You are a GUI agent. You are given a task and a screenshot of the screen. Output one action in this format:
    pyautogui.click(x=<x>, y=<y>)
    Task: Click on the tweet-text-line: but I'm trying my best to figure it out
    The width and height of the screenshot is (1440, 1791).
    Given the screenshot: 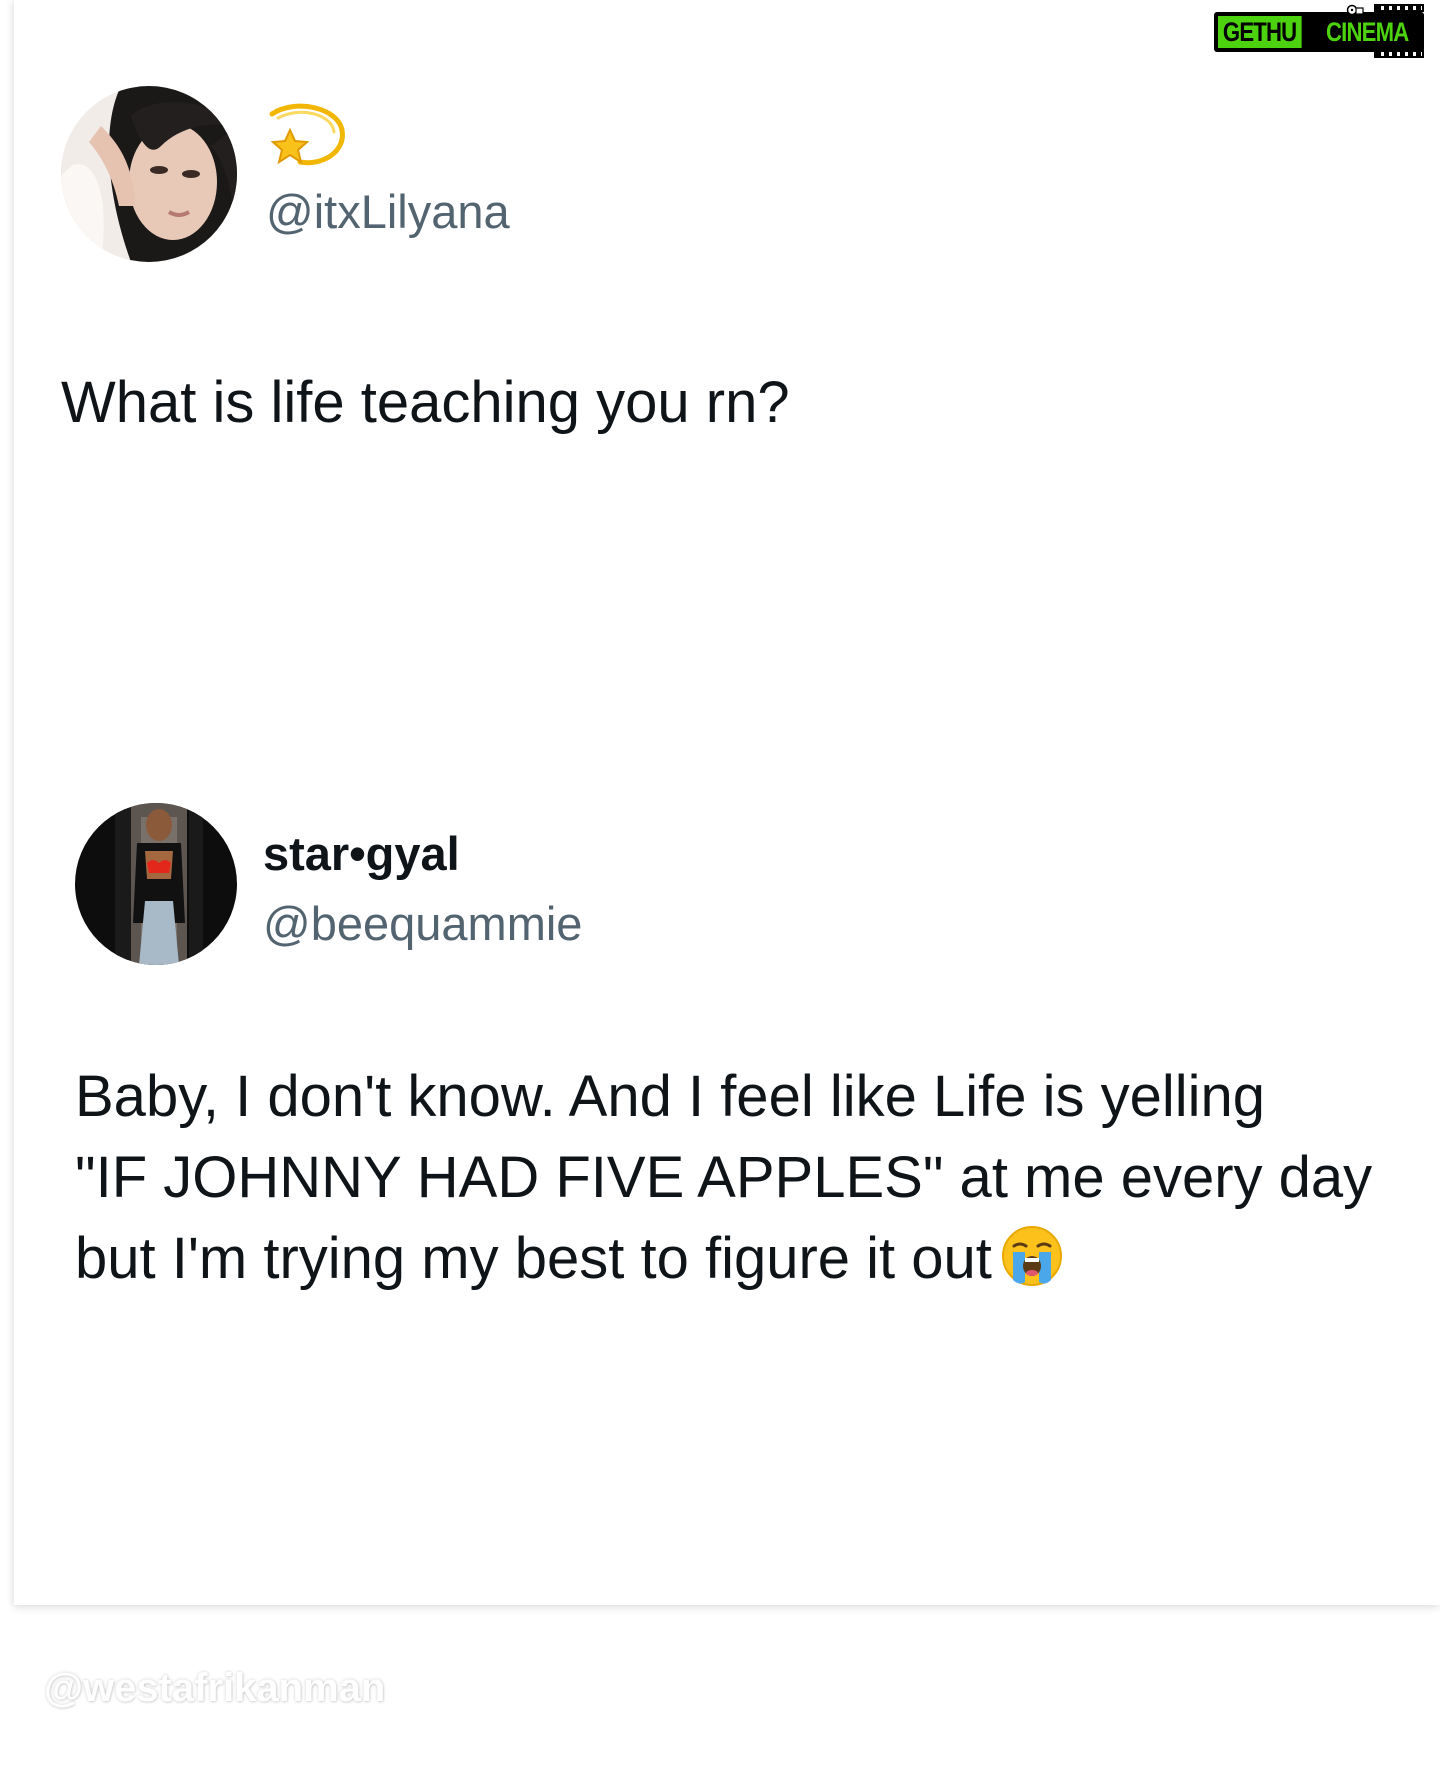 What is the action you would take?
    pyautogui.click(x=533, y=1258)
    